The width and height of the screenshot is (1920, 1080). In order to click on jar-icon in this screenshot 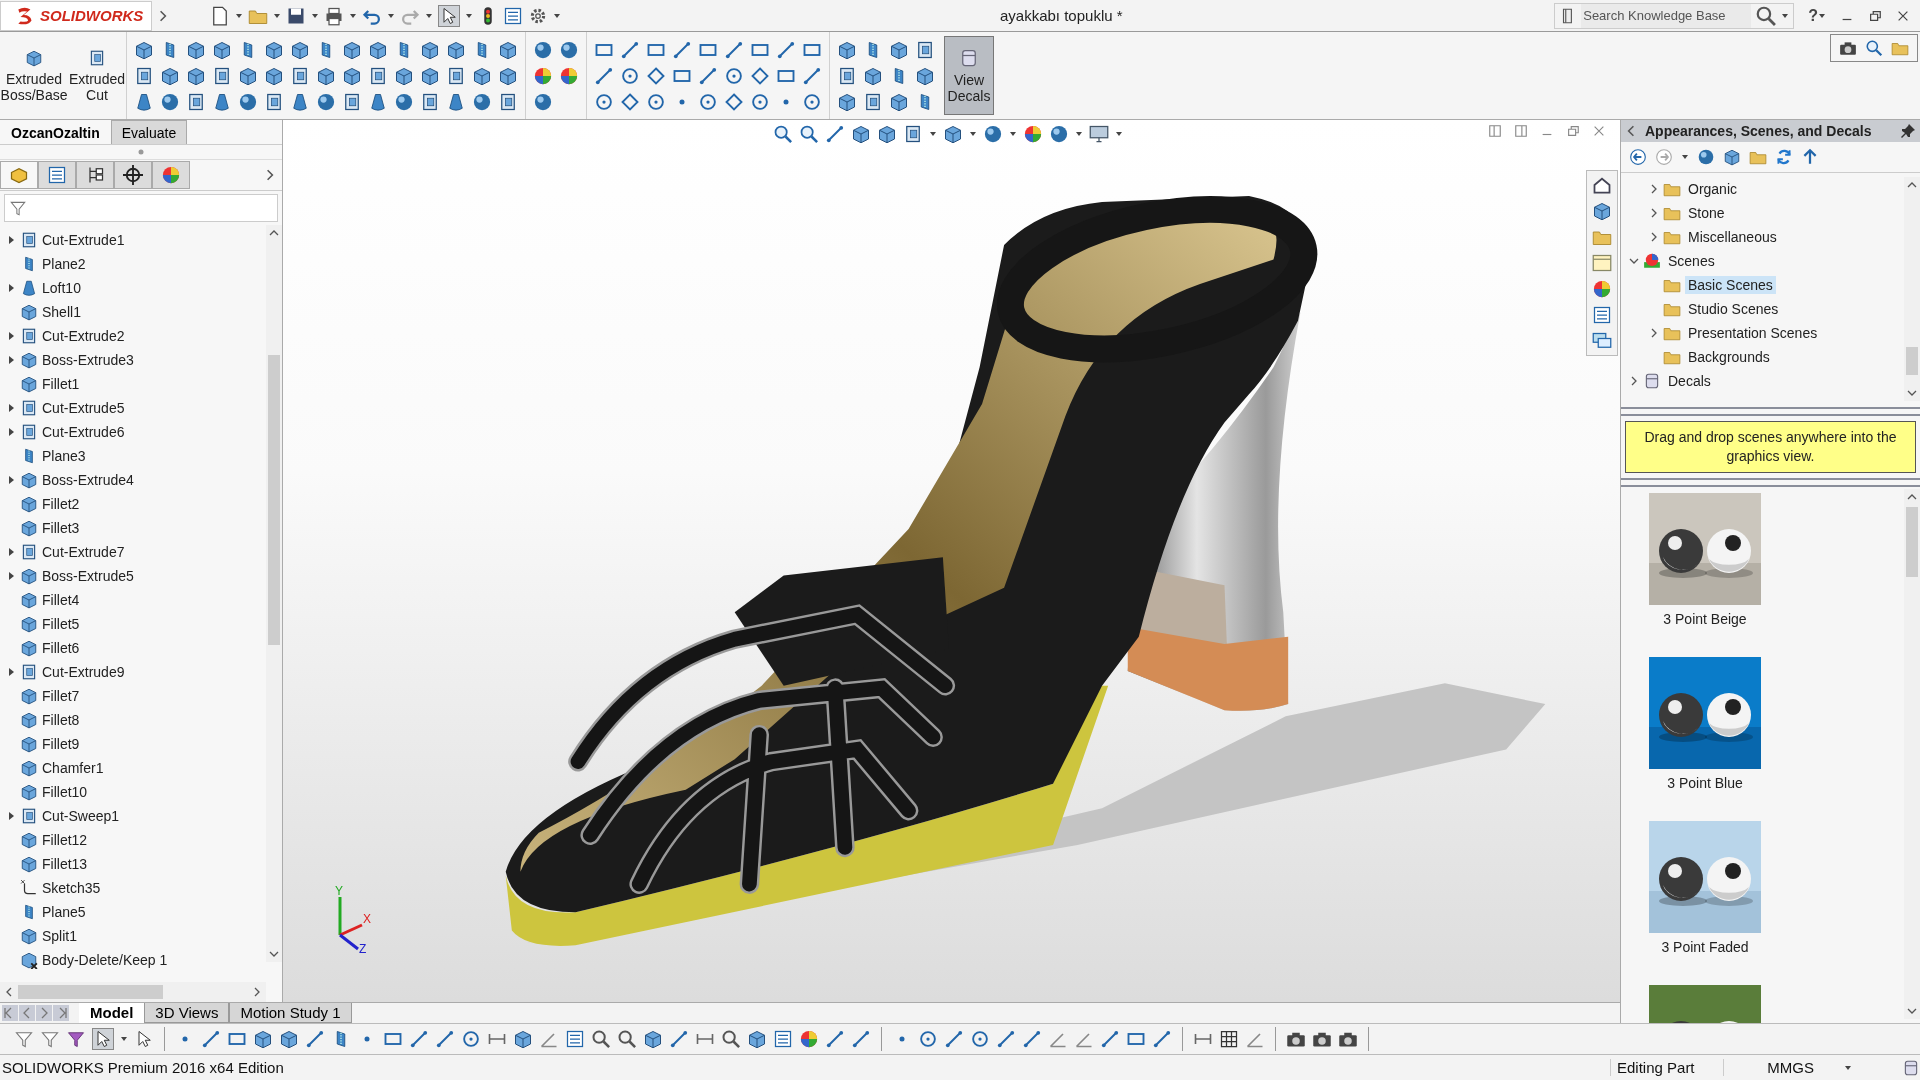, I will do `click(1911, 1067)`.